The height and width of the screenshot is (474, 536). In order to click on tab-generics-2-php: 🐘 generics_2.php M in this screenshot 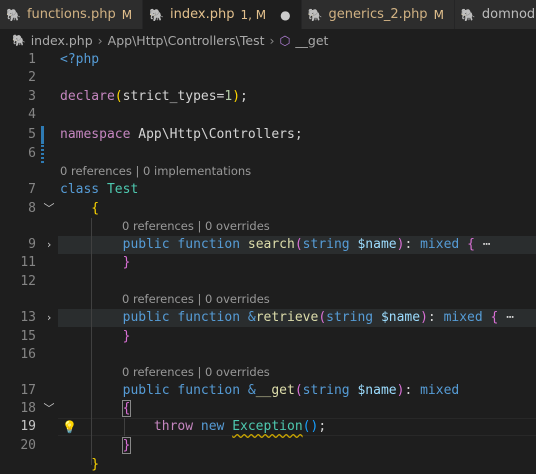, I will do `click(378, 14)`.